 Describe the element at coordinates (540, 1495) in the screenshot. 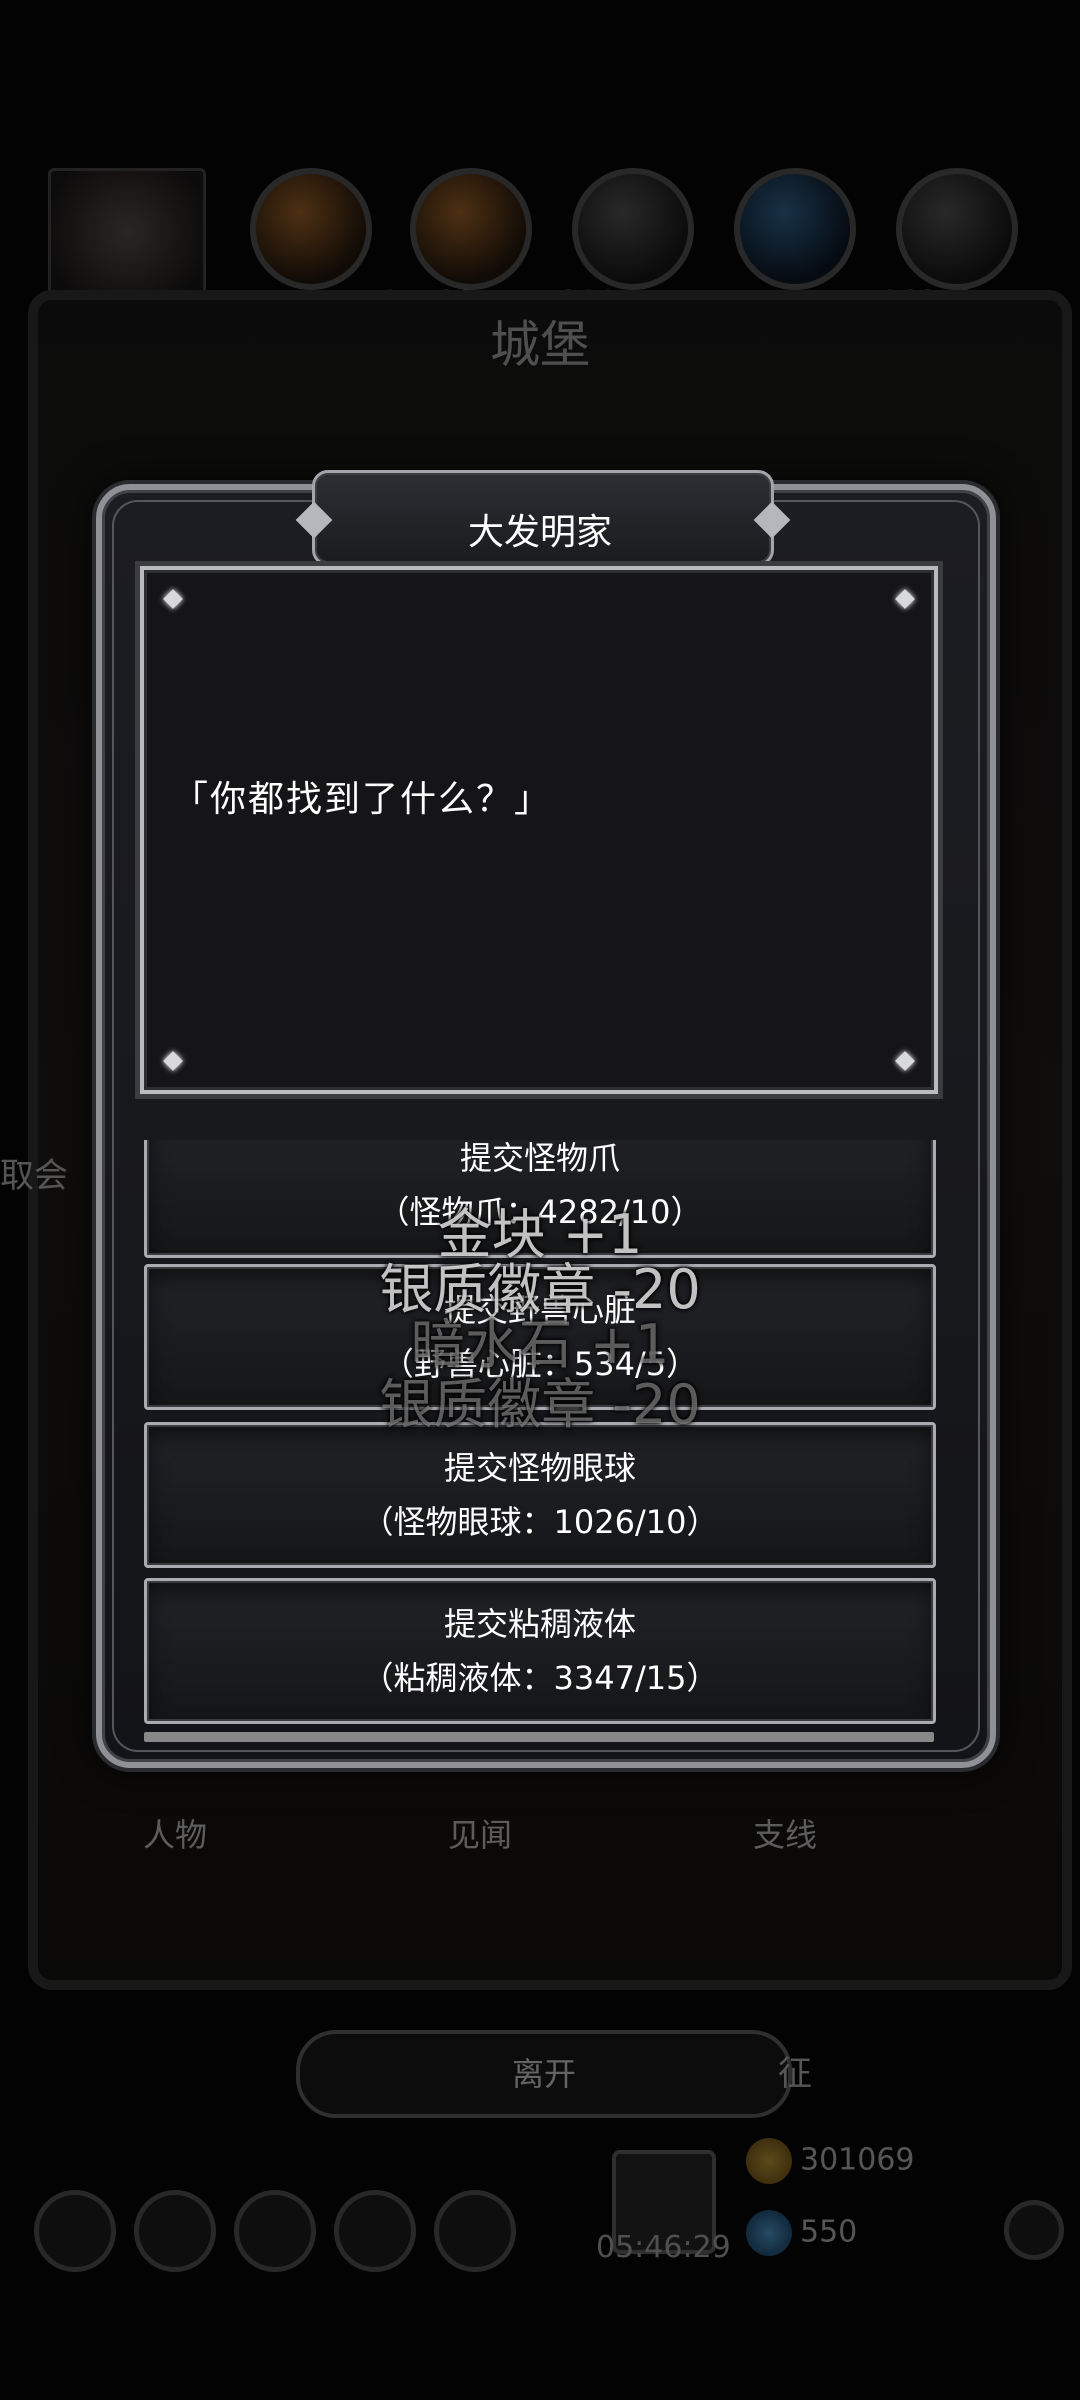

I see `submit-monster-eyeball-button: 提交怪物眼球 （怪物眼球：1026/10）` at that location.